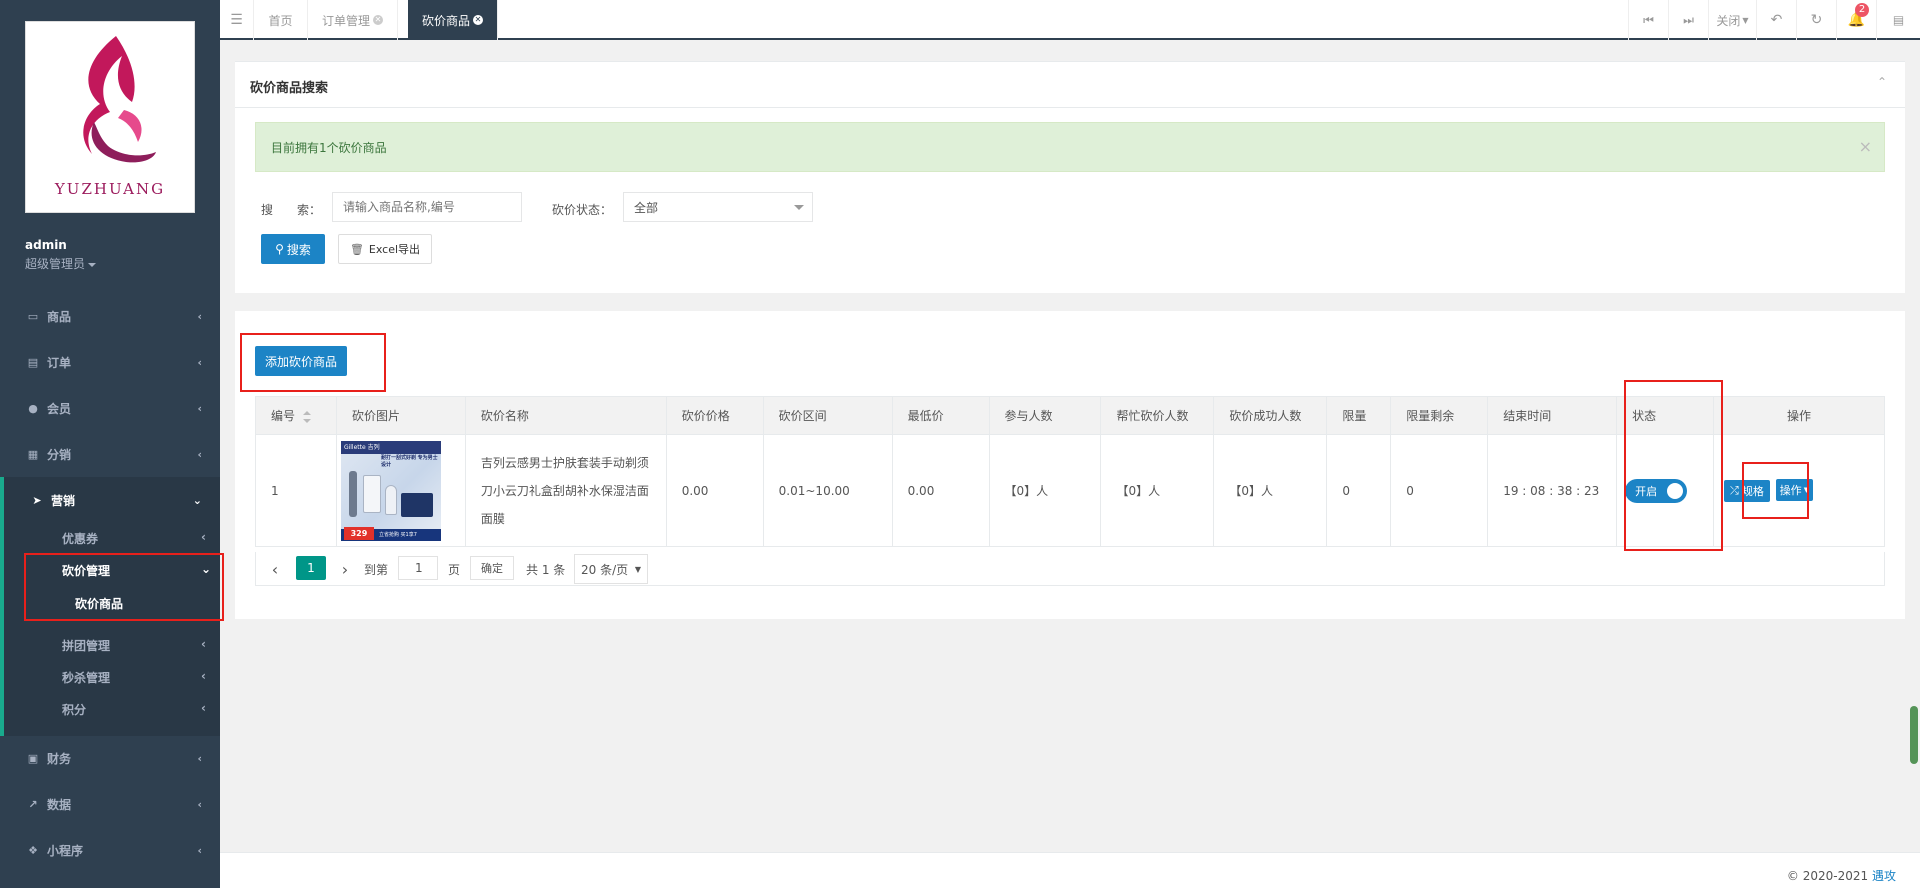 This screenshot has width=1920, height=888. I want to click on sitemap-icon: ▦, so click(33, 454).